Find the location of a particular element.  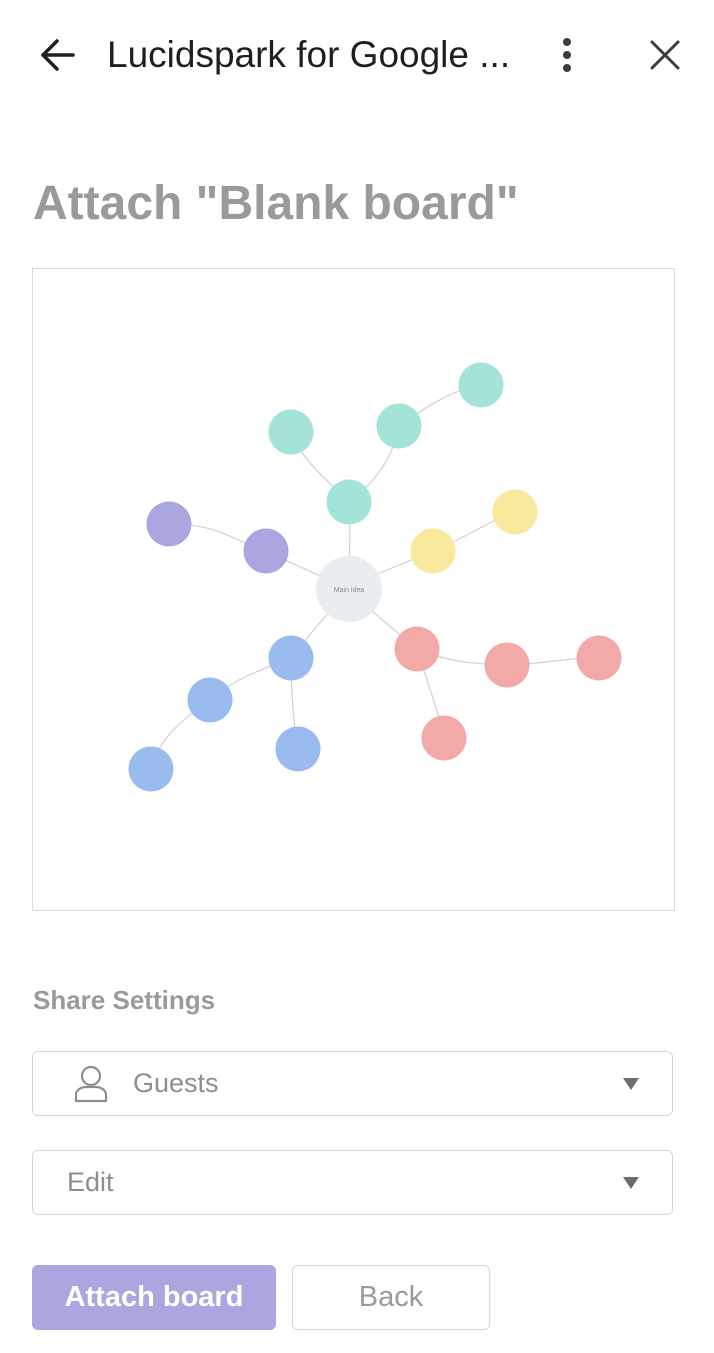

close-button is located at coordinates (665, 55).